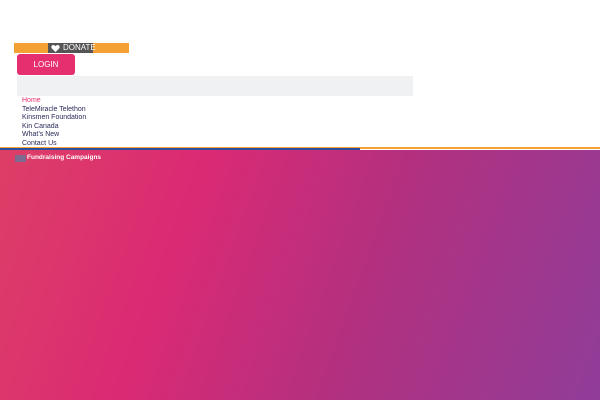 The image size is (600, 400). What do you see at coordinates (54, 101) in the screenshot?
I see `nav-item-home: Home` at bounding box center [54, 101].